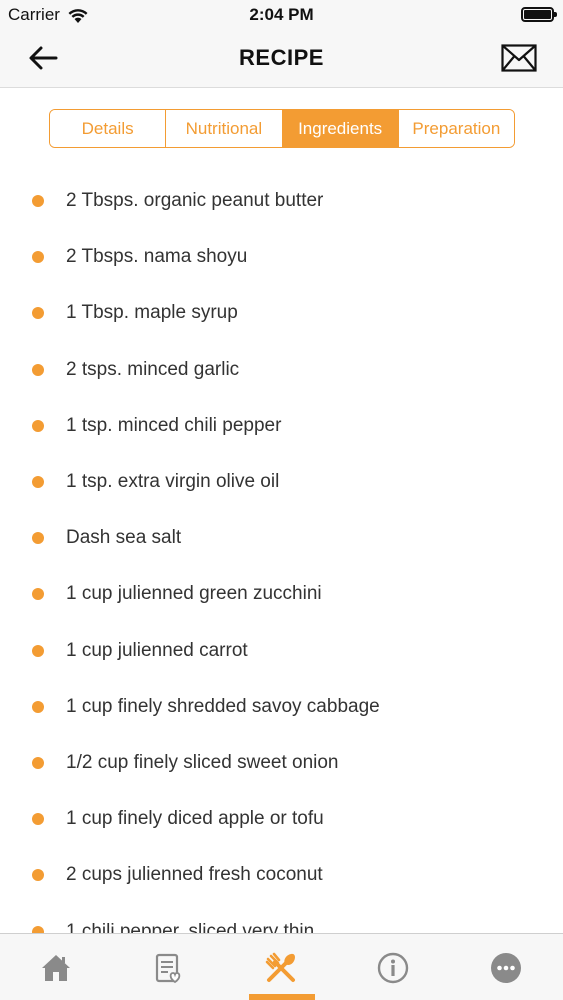  Describe the element at coordinates (157, 650) in the screenshot. I see `ingredient-text: 1 cup julienned carrot` at that location.